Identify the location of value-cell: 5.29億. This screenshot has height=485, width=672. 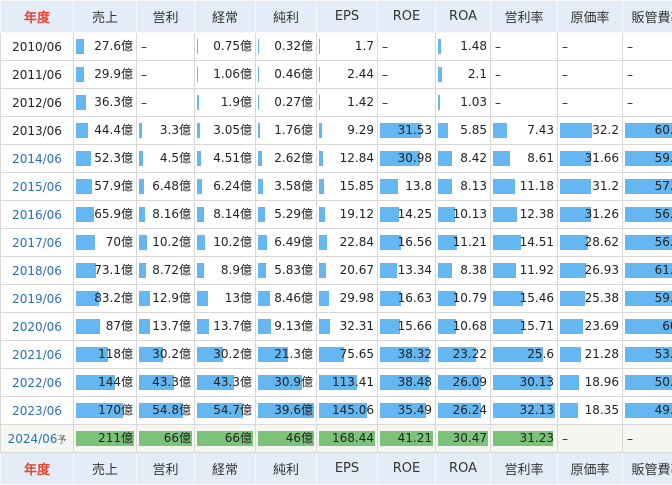
(286, 214).